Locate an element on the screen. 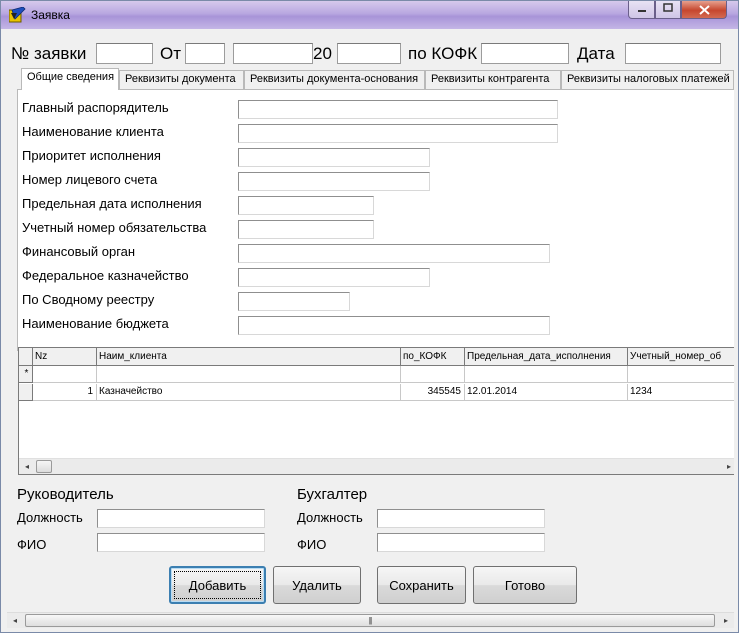 The image size is (739, 633). account-number-input is located at coordinates (334, 181).